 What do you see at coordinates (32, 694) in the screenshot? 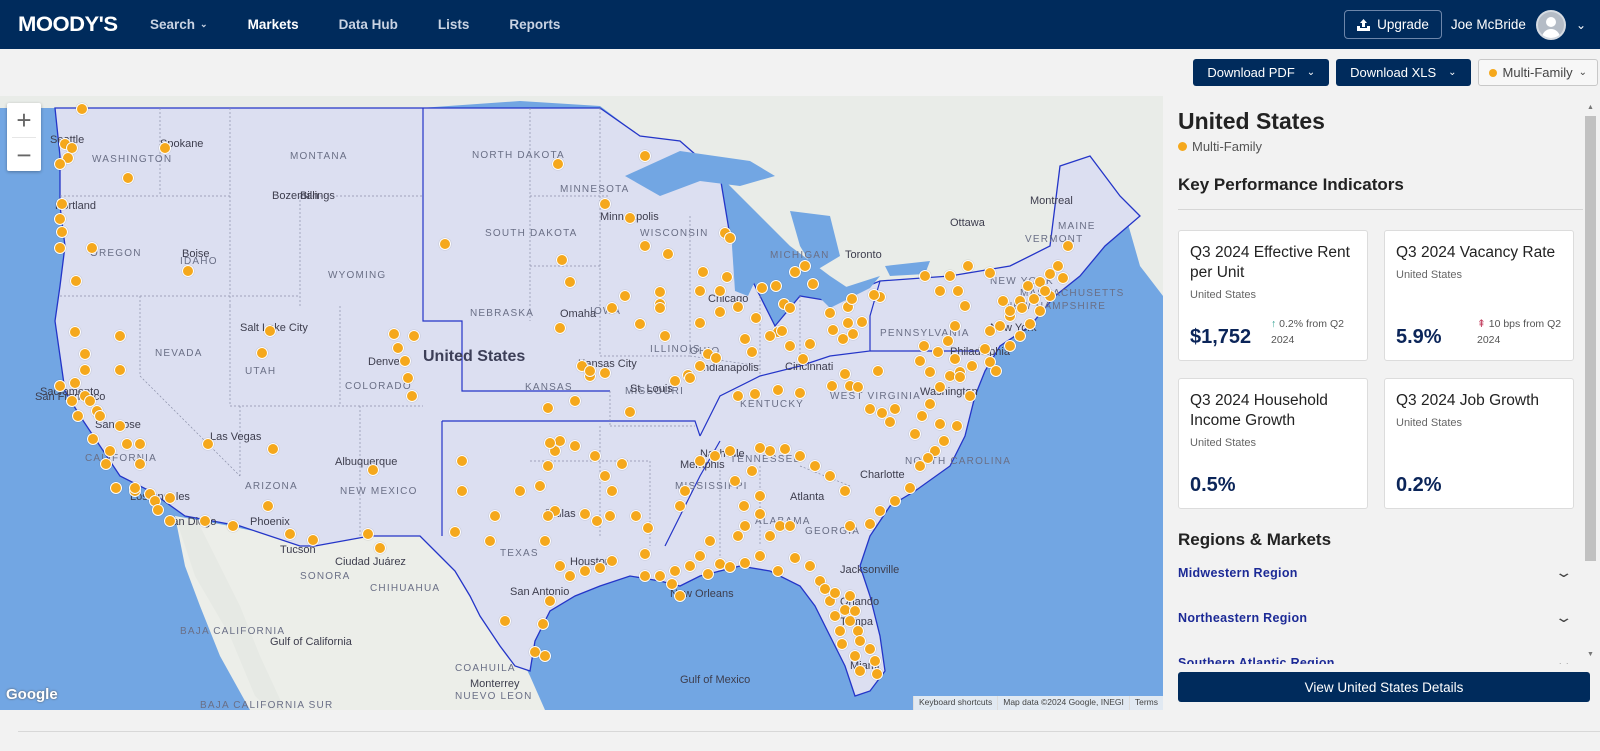
I see `google-logo: Google` at bounding box center [32, 694].